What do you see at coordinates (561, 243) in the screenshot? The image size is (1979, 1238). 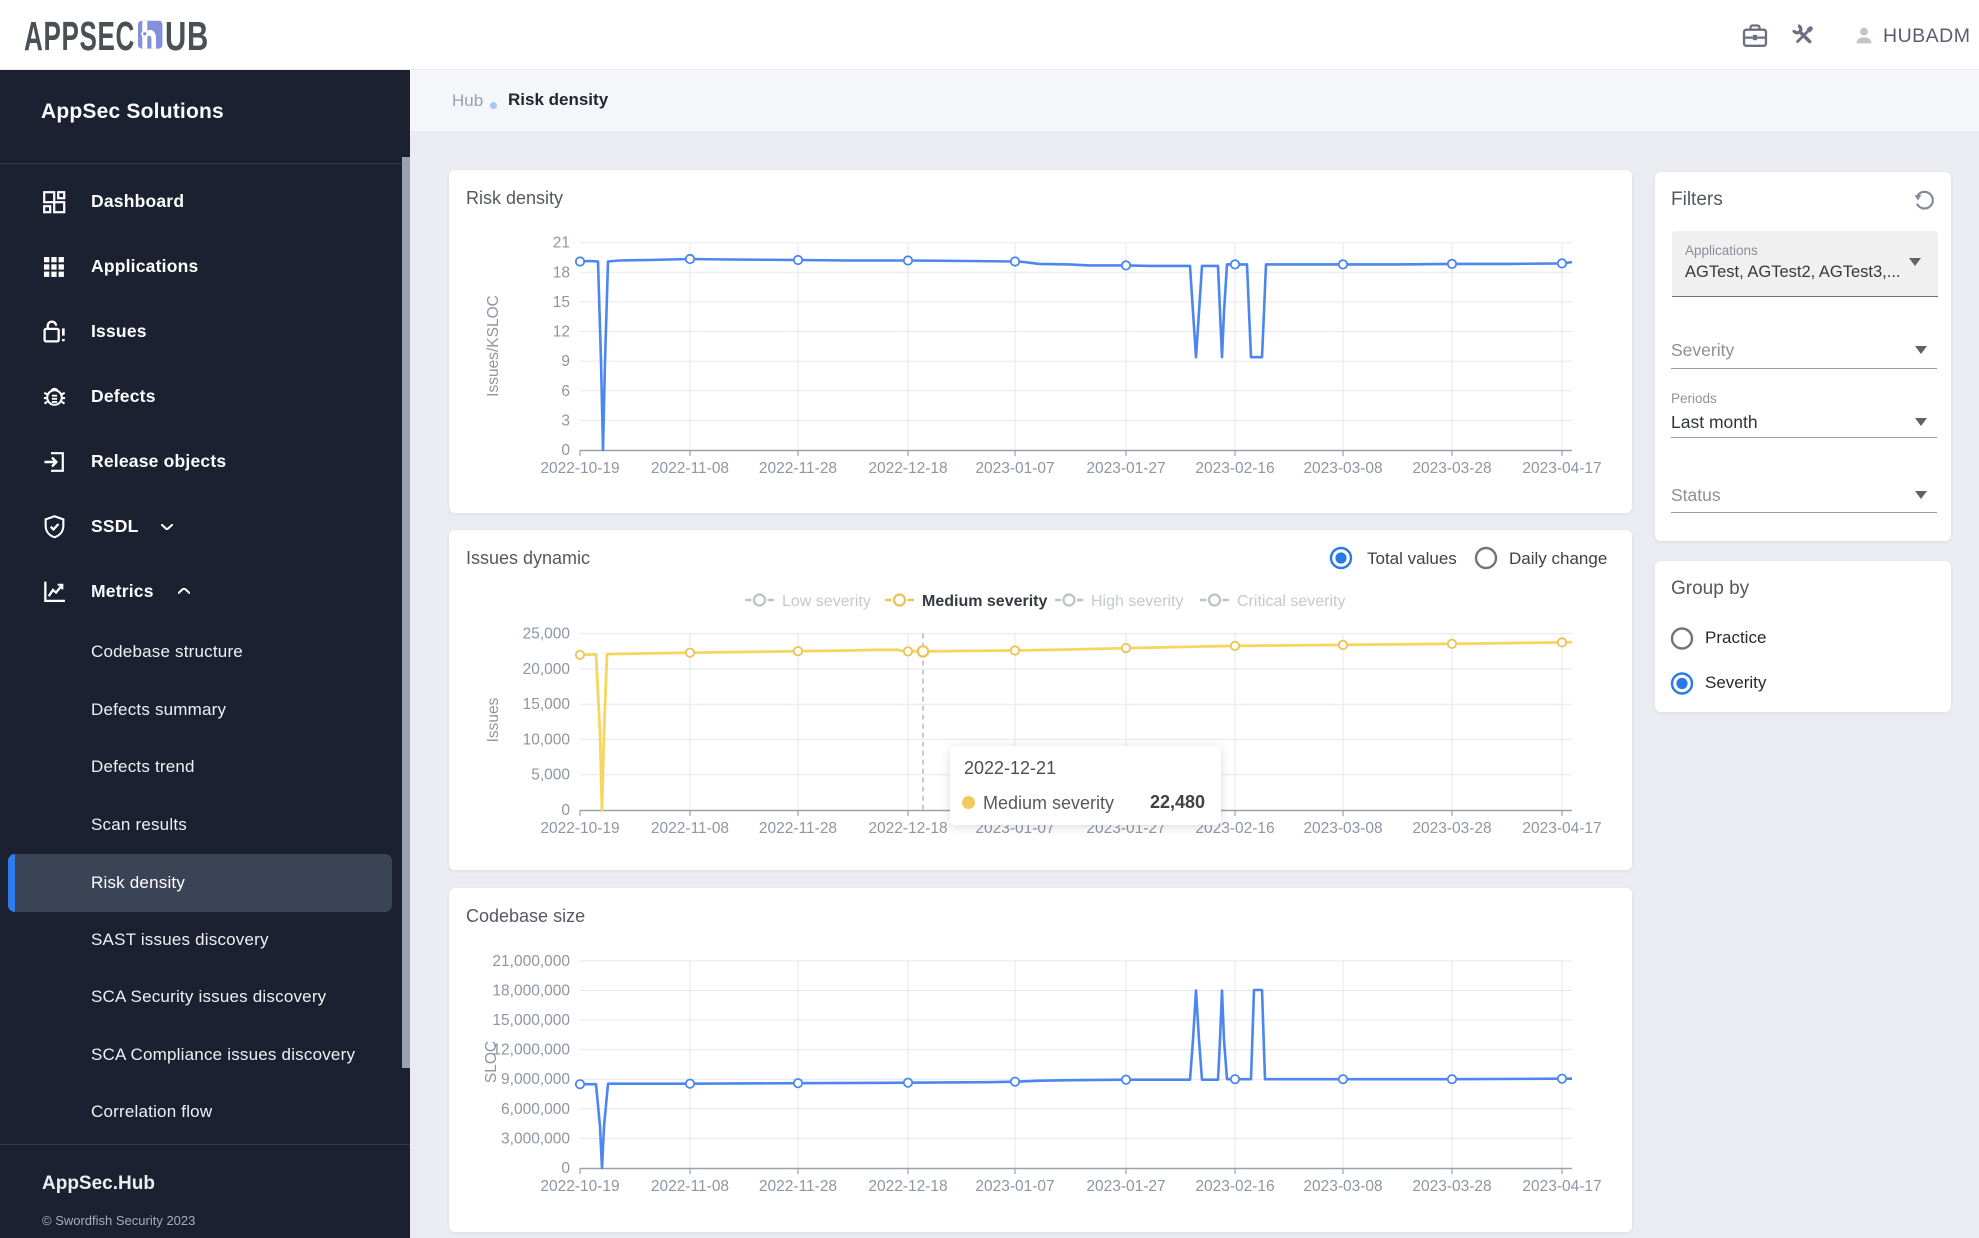 I see `svg-text: 21` at bounding box center [561, 243].